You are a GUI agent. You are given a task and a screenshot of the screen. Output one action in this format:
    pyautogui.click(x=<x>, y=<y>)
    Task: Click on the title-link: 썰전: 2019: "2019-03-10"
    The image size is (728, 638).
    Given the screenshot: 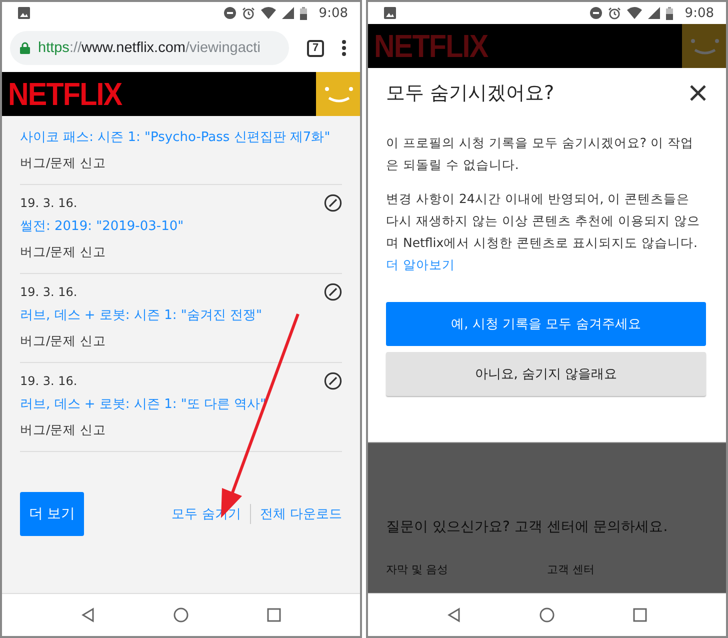 What is the action you would take?
    pyautogui.click(x=181, y=227)
    